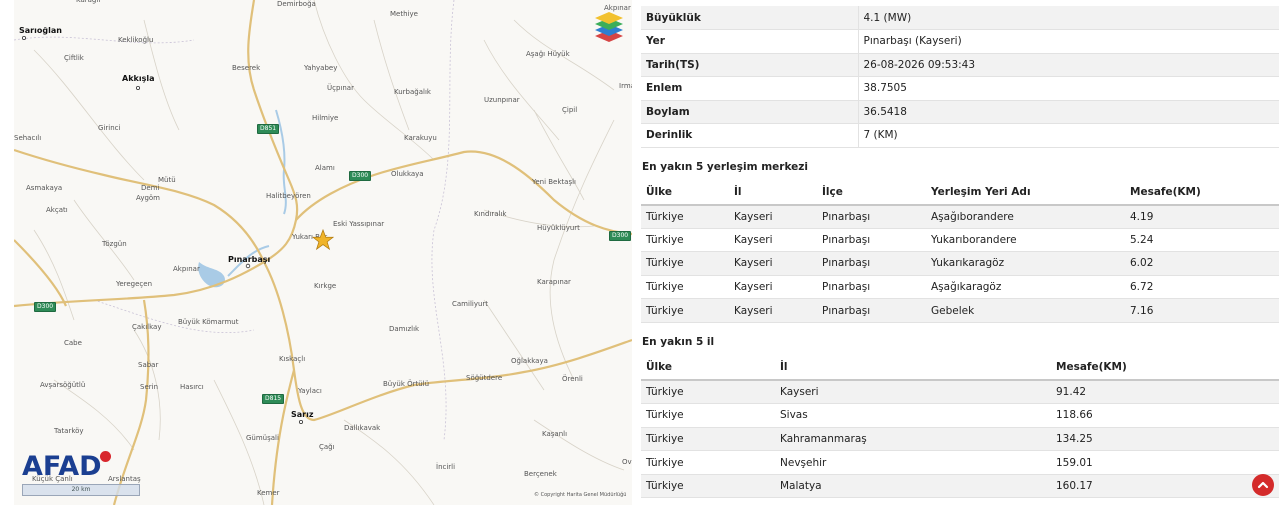 This screenshot has width=1280, height=505. Describe the element at coordinates (268, 493) in the screenshot. I see `place-label: Kemer` at that location.